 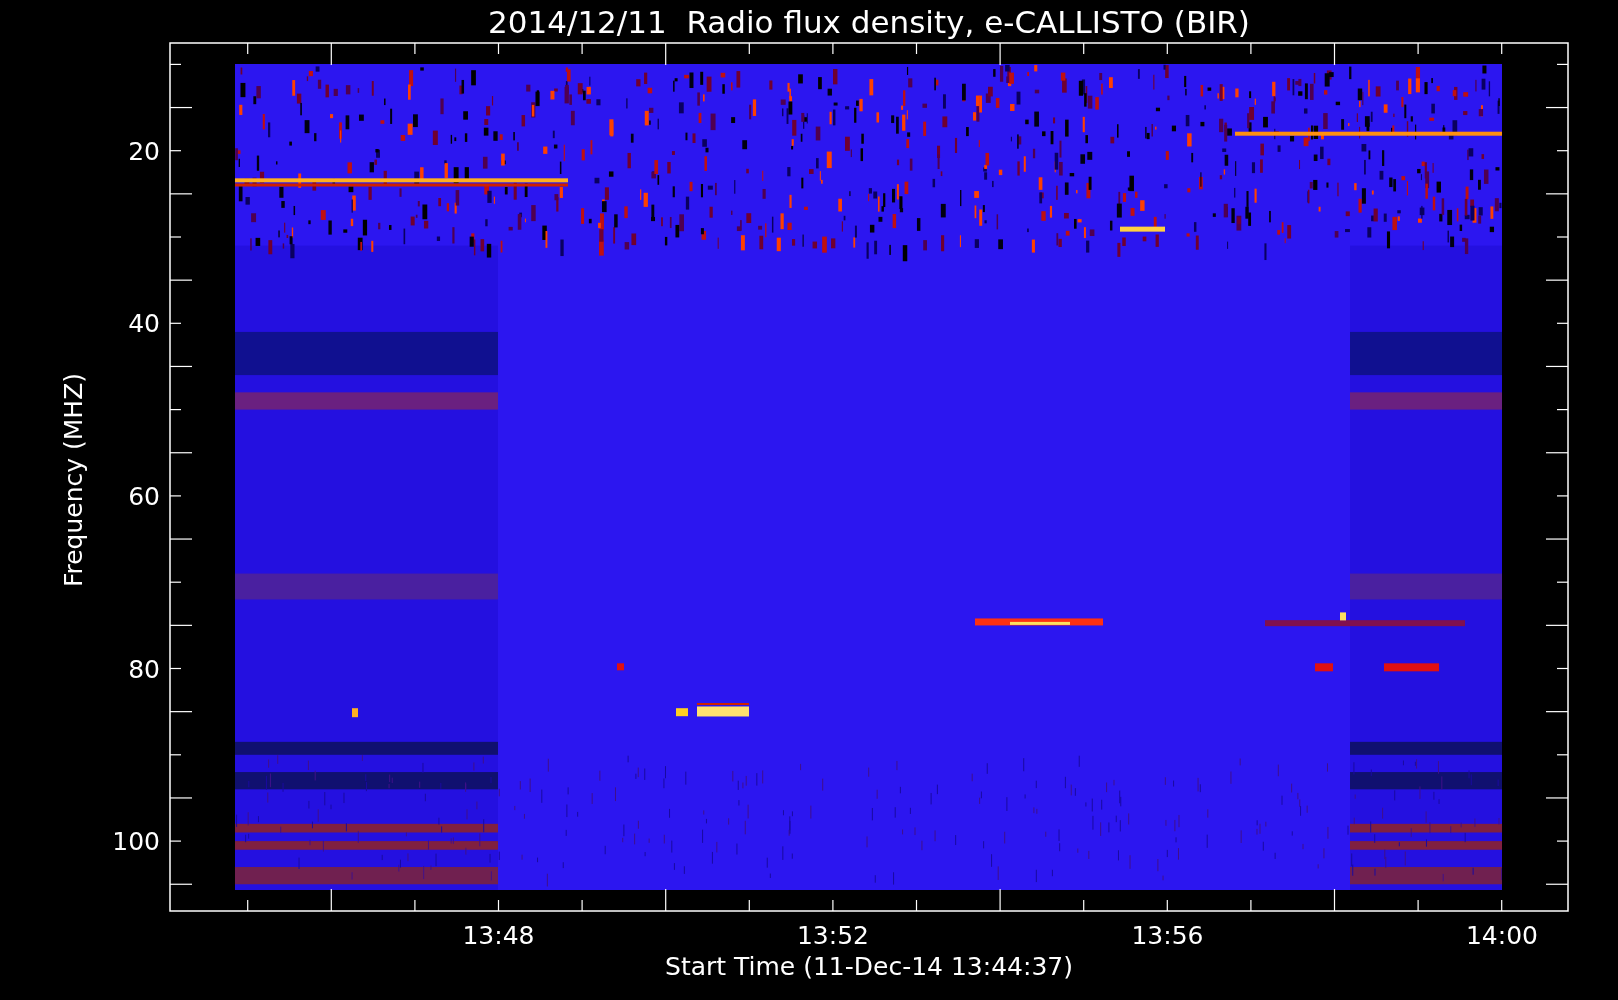 I want to click on y-tick-label: 40, so click(x=144, y=324).